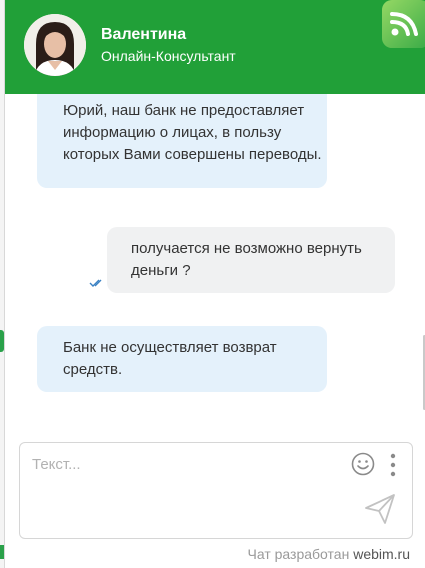 The image size is (425, 568). What do you see at coordinates (170, 358) in the screenshot?
I see `message-text: Банк не осуществляет возврат средств.` at bounding box center [170, 358].